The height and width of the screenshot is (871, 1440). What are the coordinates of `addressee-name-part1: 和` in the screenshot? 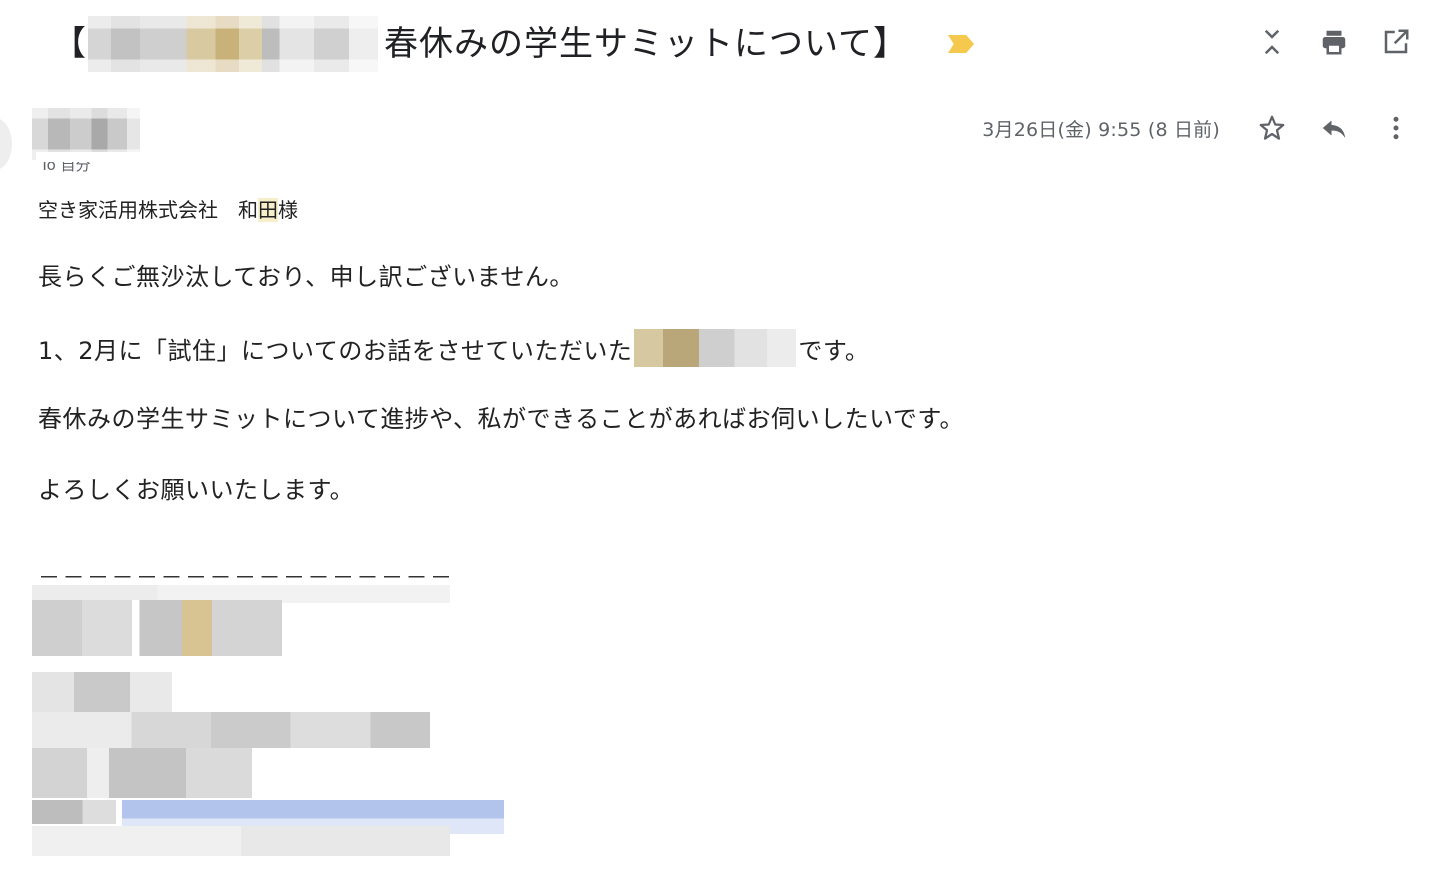 It's located at (248, 210).